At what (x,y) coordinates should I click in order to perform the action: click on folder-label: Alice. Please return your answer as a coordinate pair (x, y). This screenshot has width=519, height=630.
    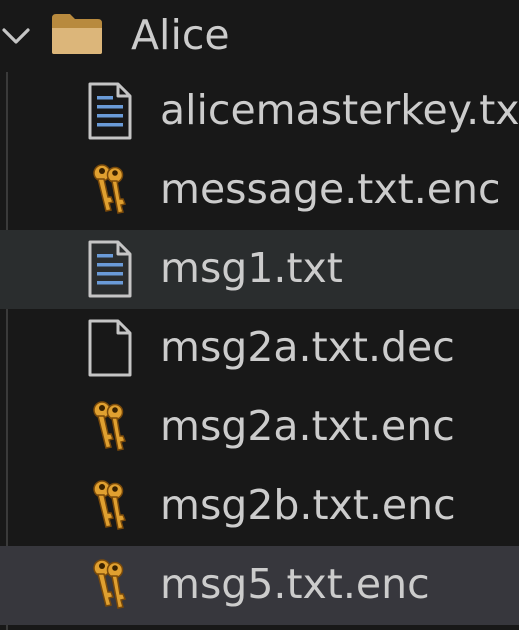
    Looking at the image, I should click on (180, 35).